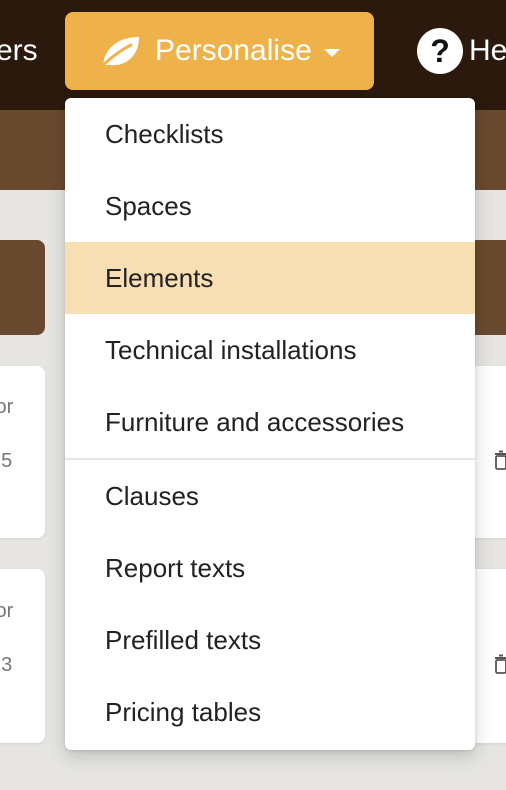 This screenshot has width=506, height=790. I want to click on menu-item-technical-installations: Technical installations, so click(270, 350).